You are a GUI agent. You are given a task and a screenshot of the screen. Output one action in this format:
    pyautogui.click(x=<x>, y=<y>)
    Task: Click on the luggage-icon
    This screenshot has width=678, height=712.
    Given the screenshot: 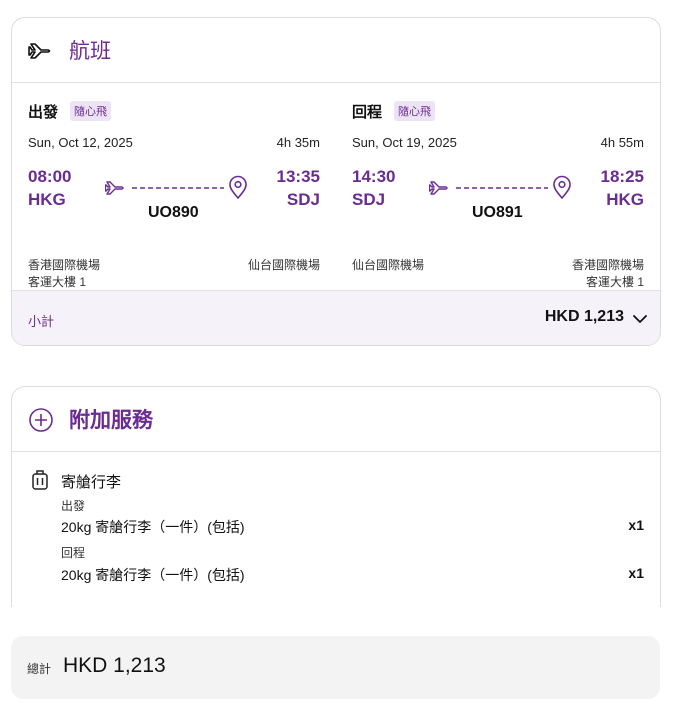 What is the action you would take?
    pyautogui.click(x=40, y=480)
    